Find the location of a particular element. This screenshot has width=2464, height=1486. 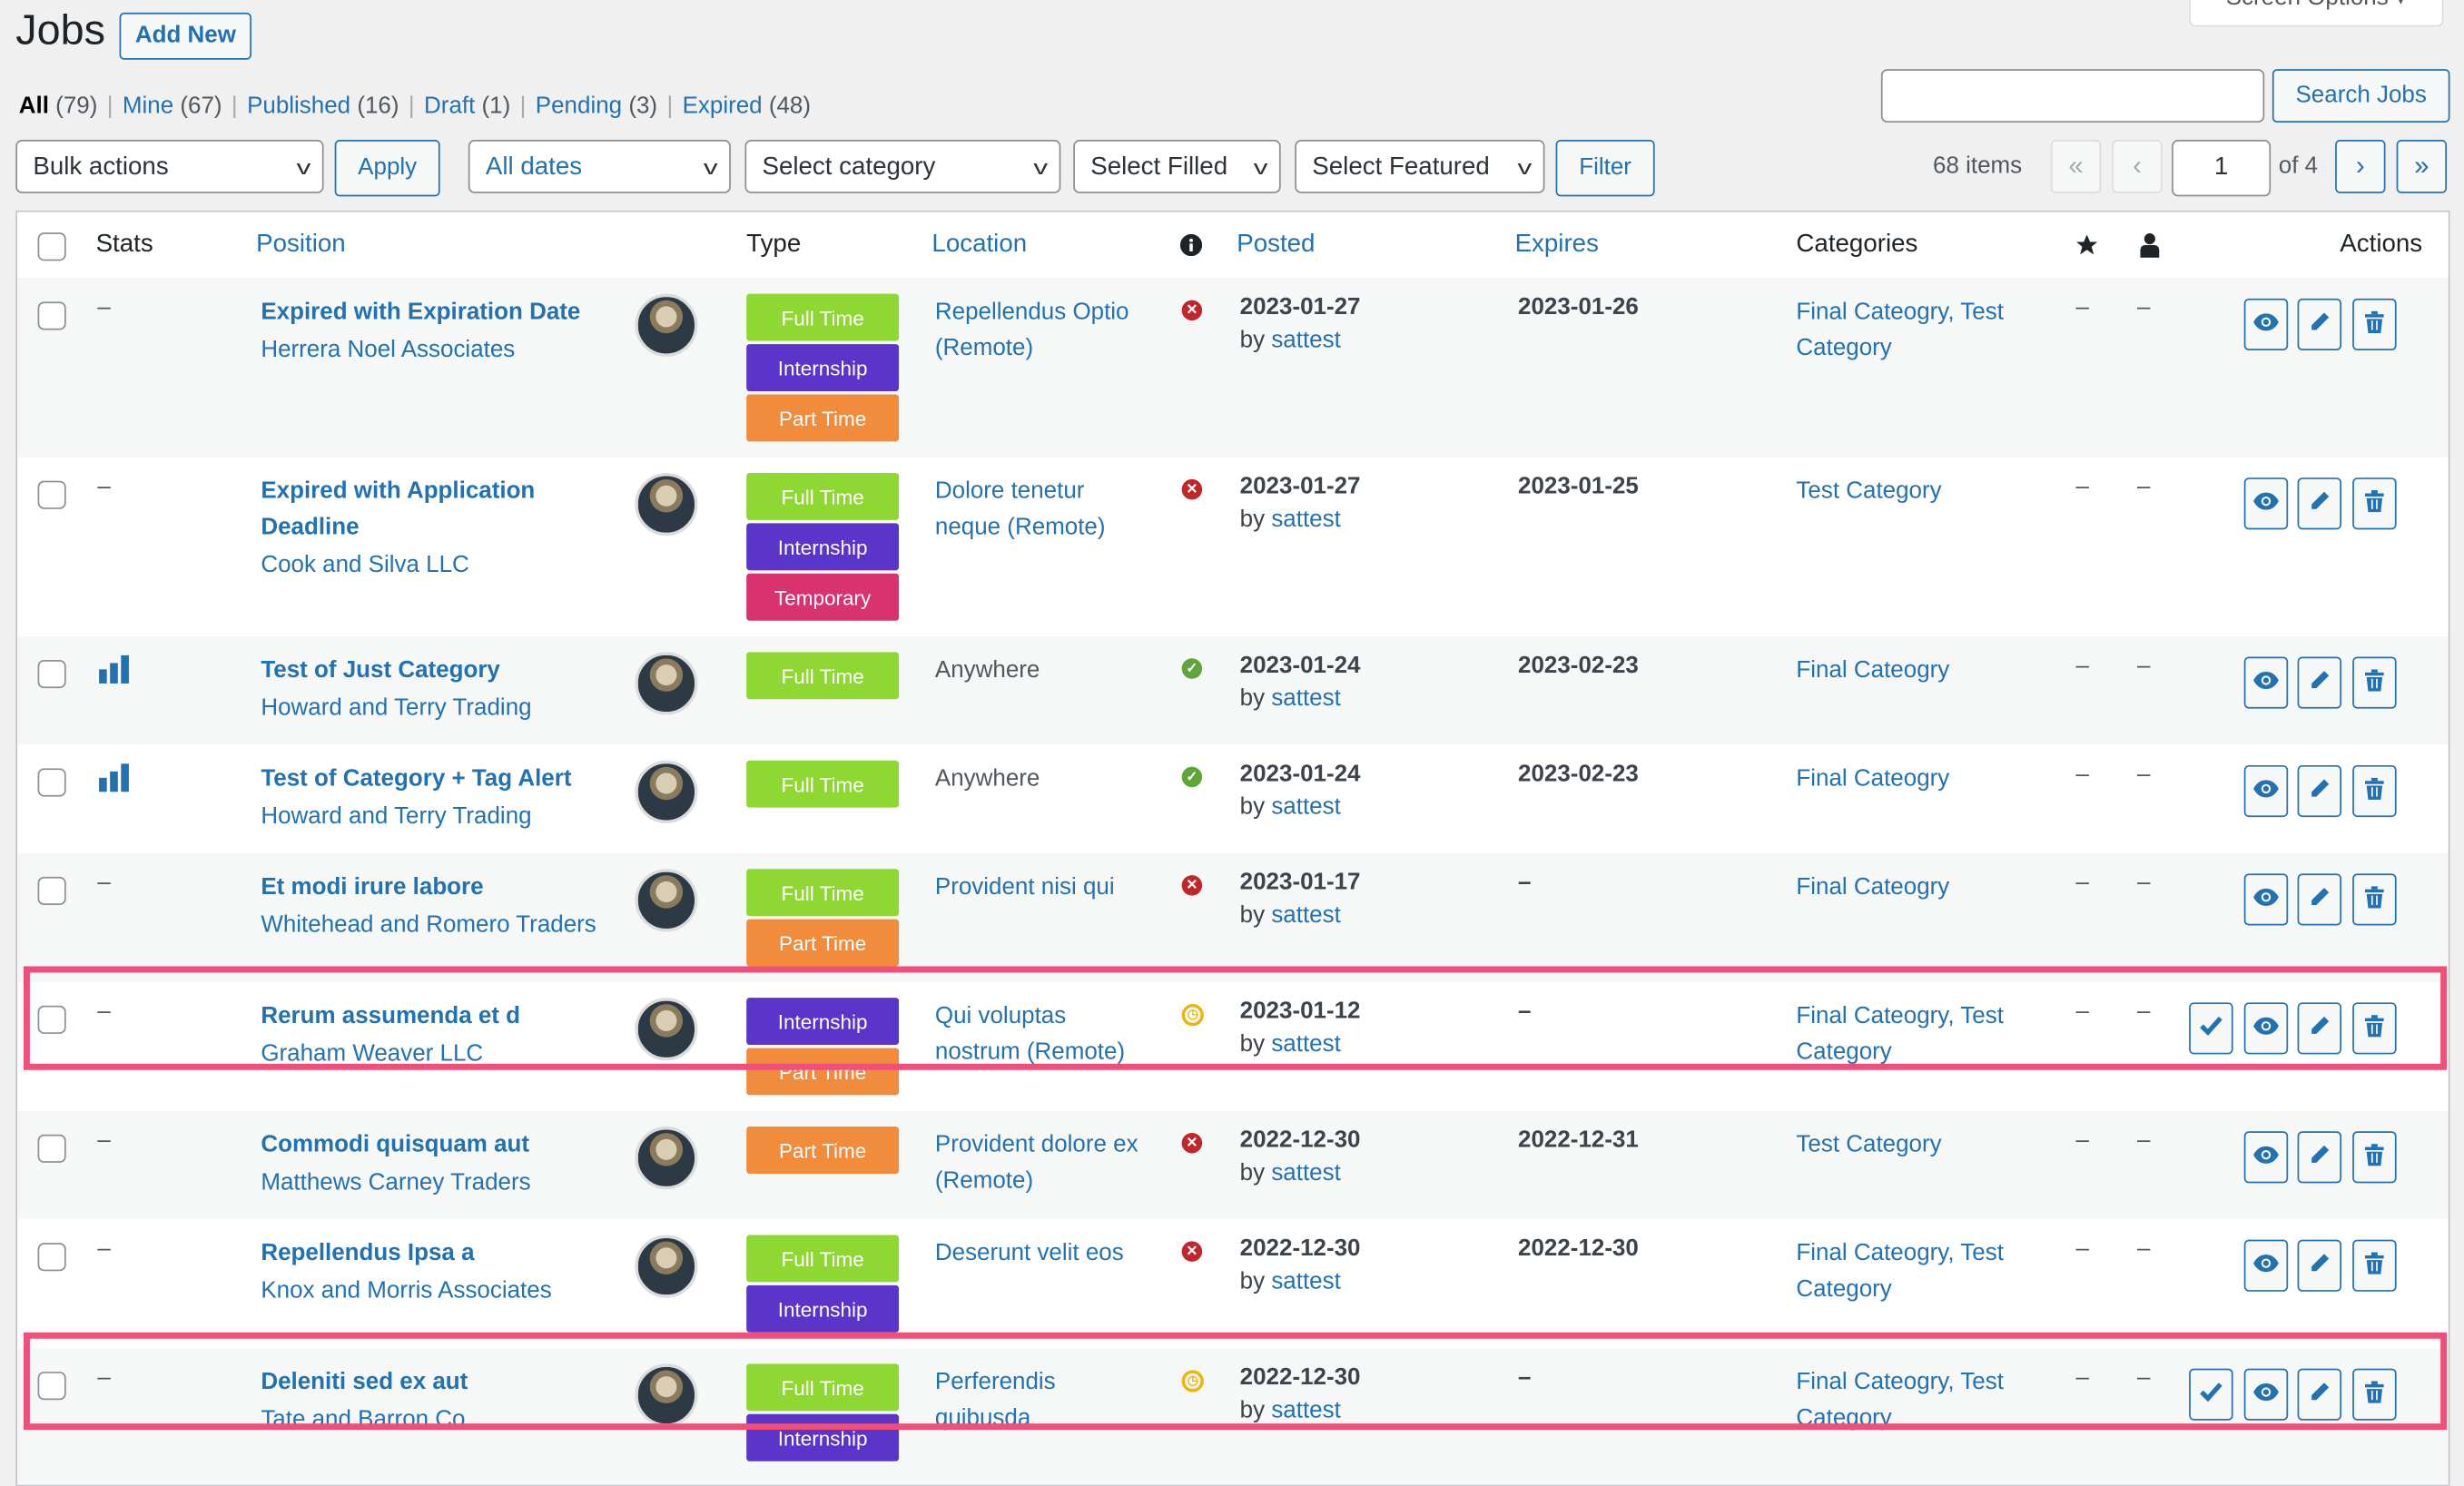

last-page-button: » is located at coordinates (2422, 166).